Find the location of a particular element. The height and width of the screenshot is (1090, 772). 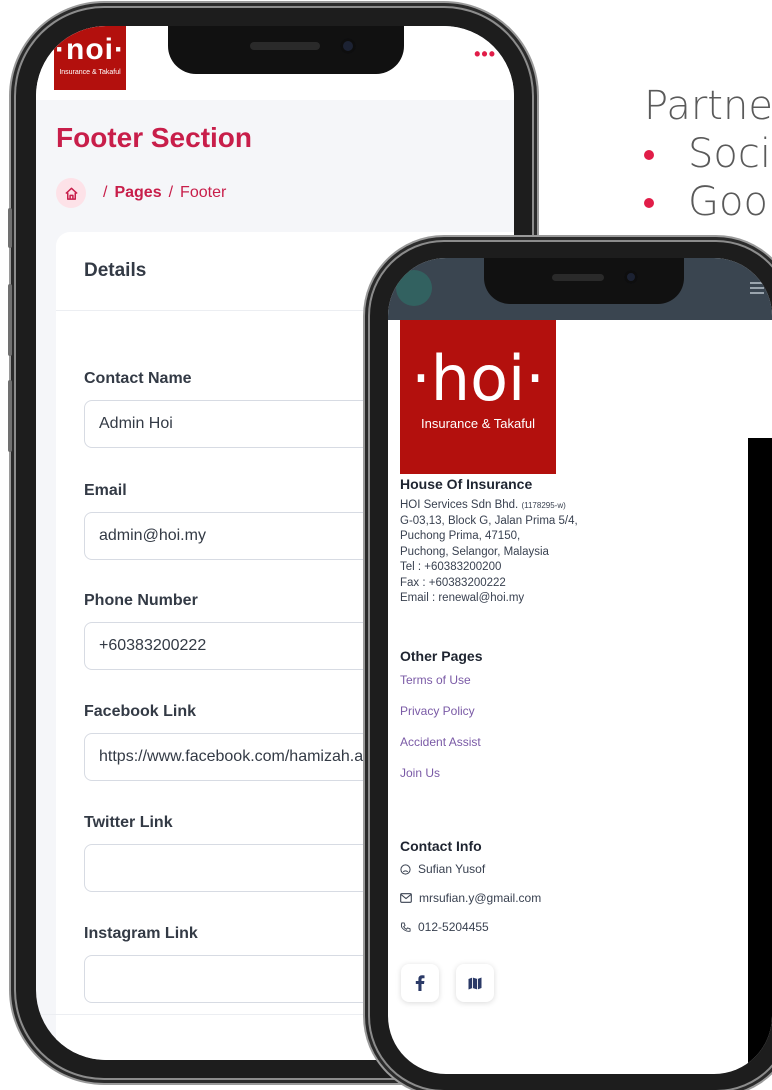

facebook-icon is located at coordinates (420, 983).